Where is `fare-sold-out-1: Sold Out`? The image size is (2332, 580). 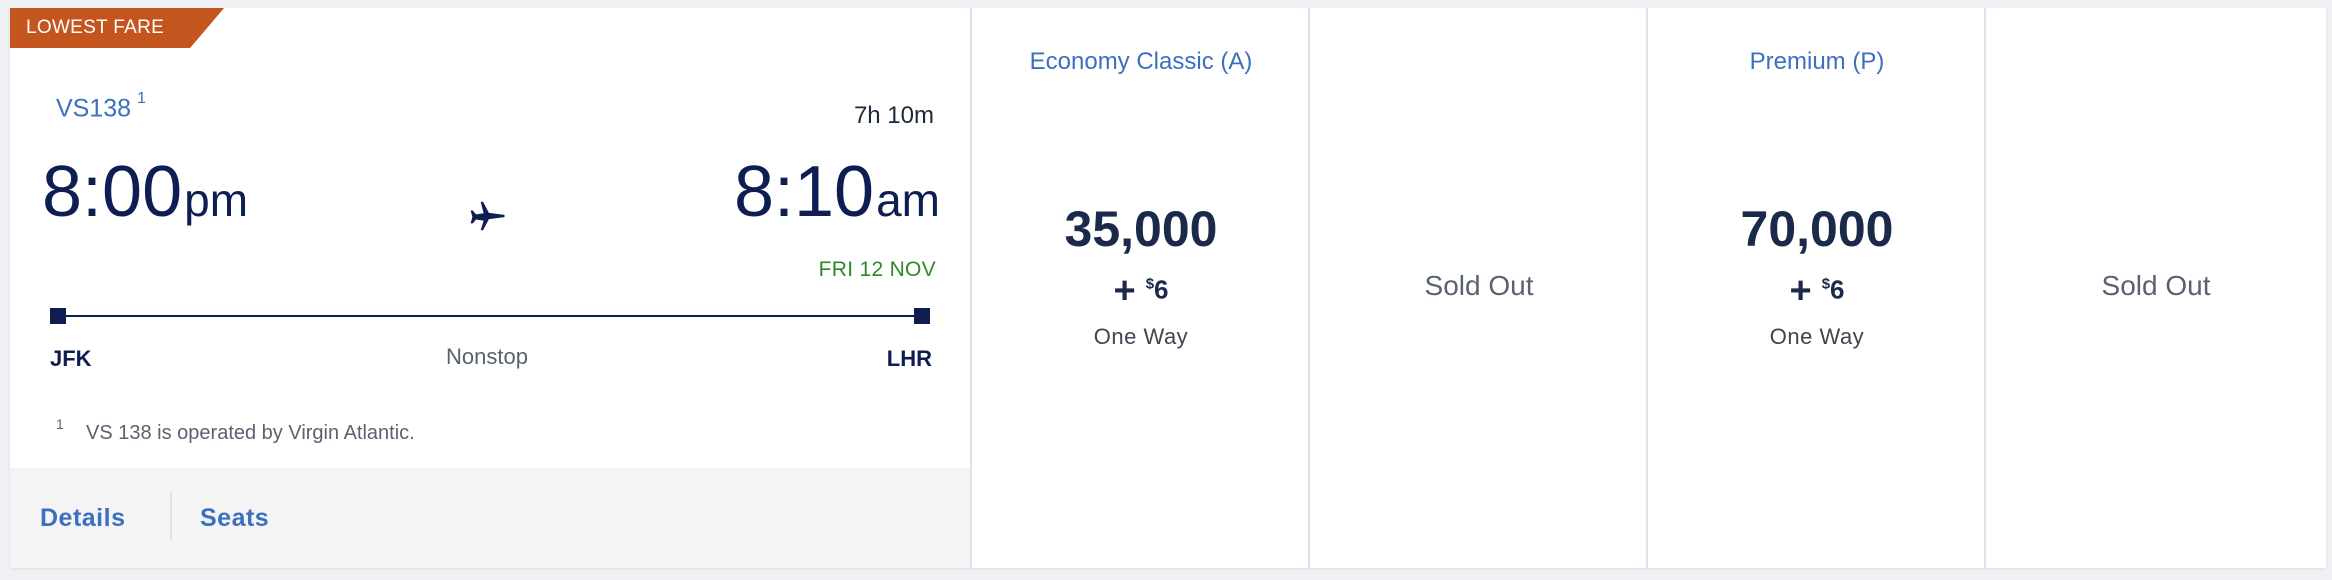 fare-sold-out-1: Sold Out is located at coordinates (1478, 288).